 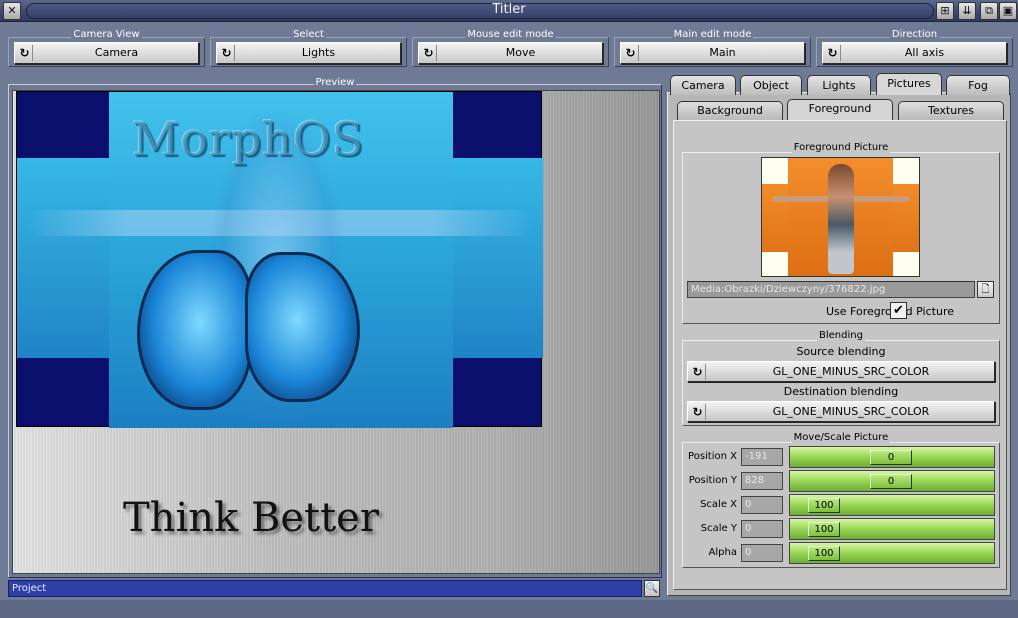 What do you see at coordinates (824, 505) in the screenshot?
I see `scale-x-knob: 100` at bounding box center [824, 505].